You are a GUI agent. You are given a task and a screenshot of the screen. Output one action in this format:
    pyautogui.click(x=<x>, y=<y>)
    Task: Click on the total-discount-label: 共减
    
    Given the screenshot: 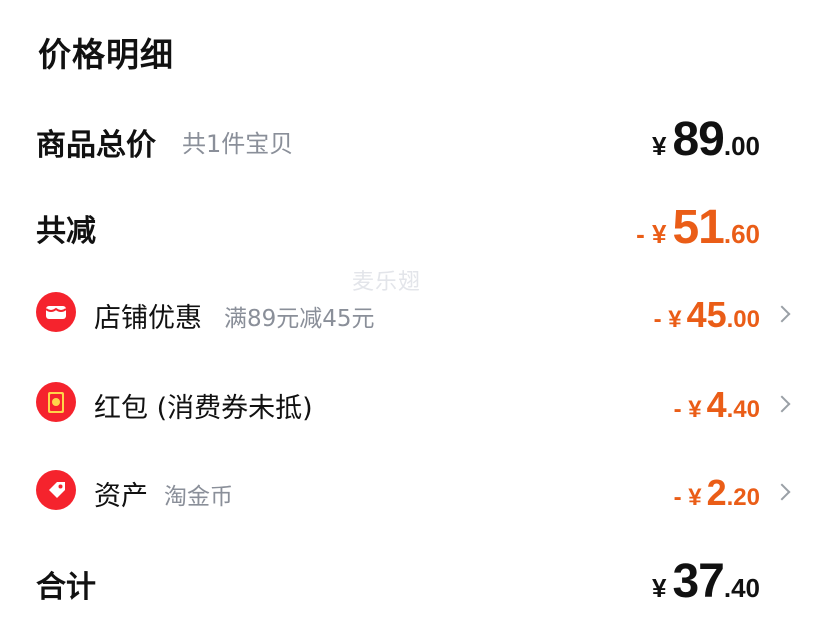 What is the action you would take?
    pyautogui.click(x=66, y=231)
    